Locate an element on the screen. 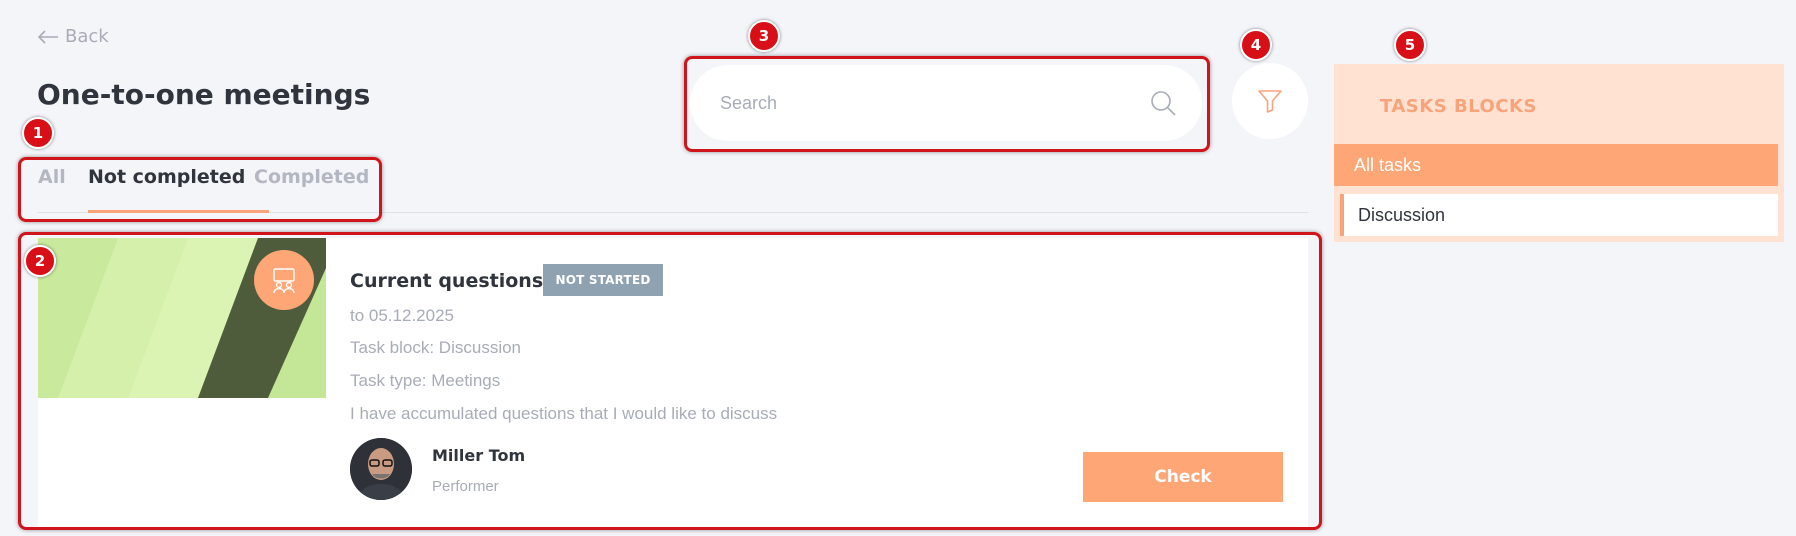 This screenshot has height=536, width=1796. arrow-left-icon is located at coordinates (47, 36).